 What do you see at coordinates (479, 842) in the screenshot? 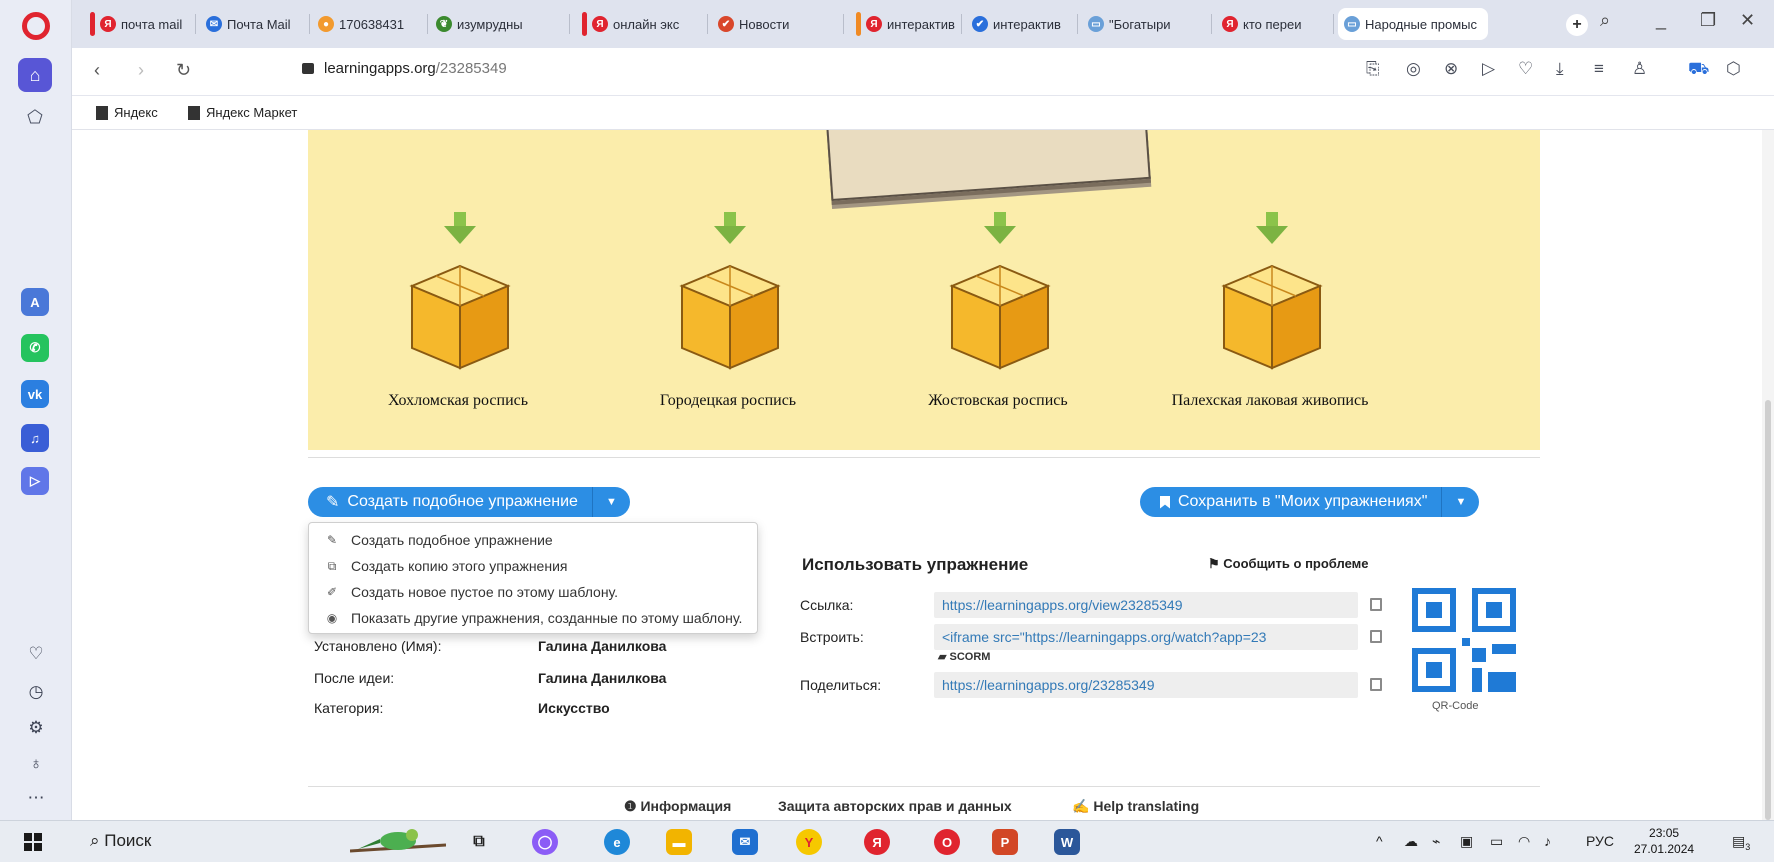
I see `task-view-icon: ⧉` at bounding box center [479, 842].